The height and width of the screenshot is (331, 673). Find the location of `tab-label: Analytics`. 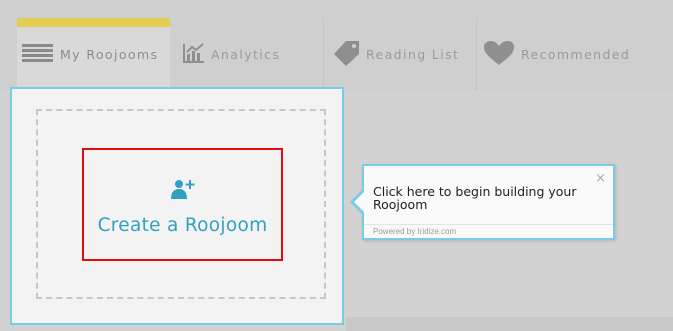

tab-label: Analytics is located at coordinates (246, 54).